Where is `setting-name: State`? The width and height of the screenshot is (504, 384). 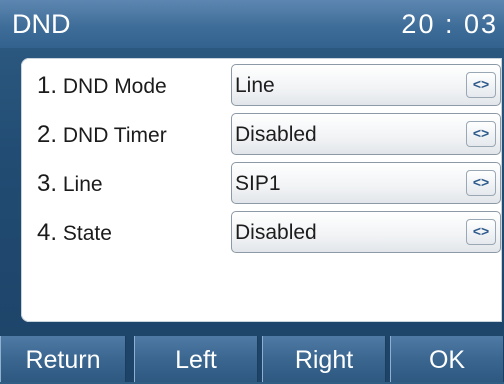
setting-name: State is located at coordinates (87, 233).